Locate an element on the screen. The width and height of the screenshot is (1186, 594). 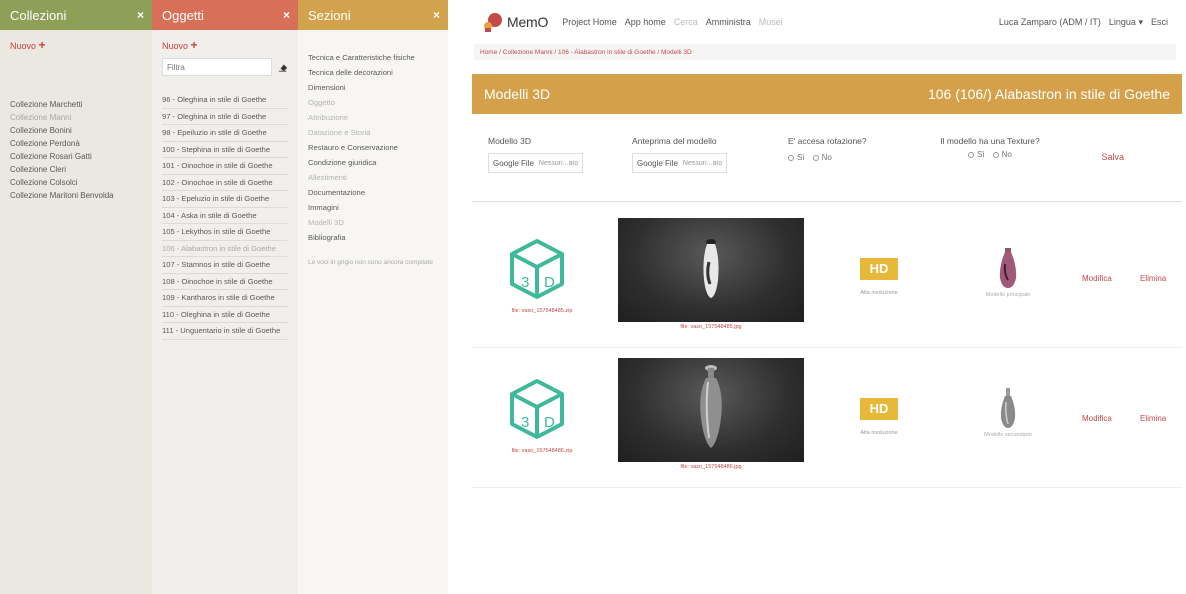
list-item: Collezione Manni is located at coordinates (76, 117).